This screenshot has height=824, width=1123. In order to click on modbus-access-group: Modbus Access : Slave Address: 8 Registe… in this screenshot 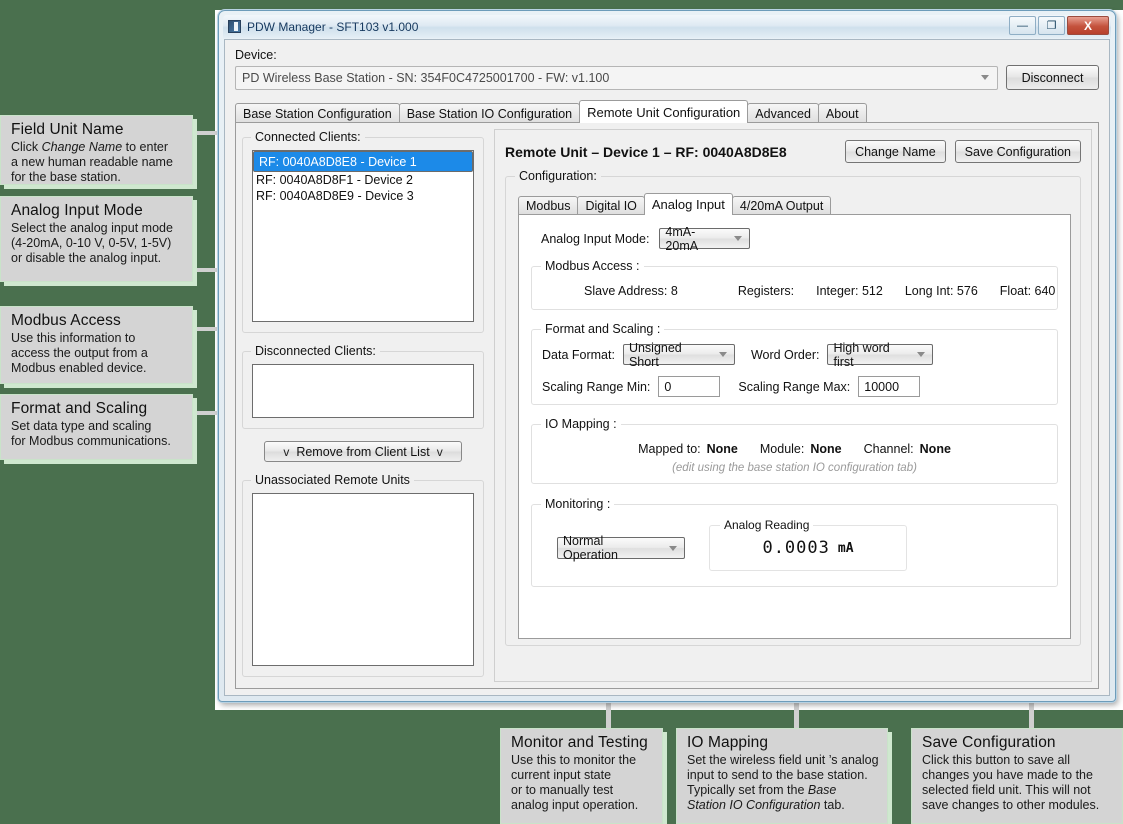, I will do `click(794, 284)`.